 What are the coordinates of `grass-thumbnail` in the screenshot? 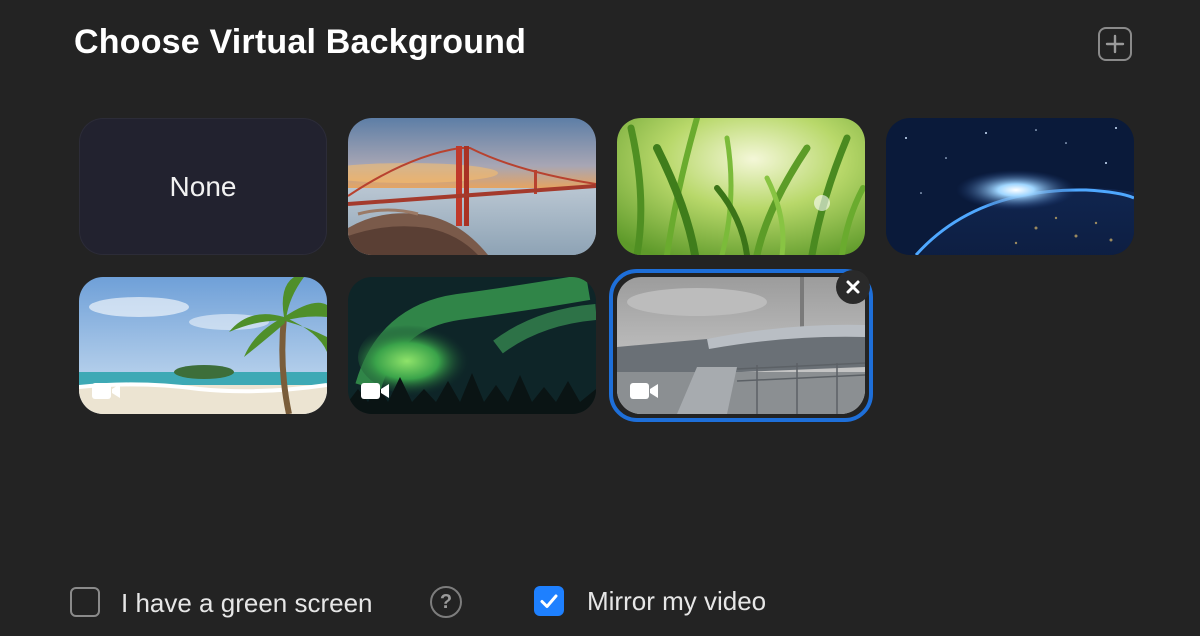 It's located at (741, 186).